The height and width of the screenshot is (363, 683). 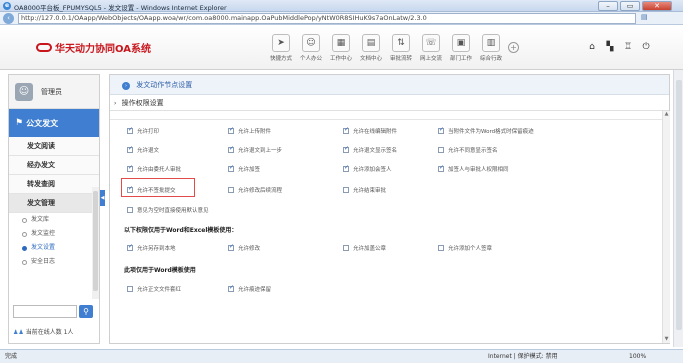 What do you see at coordinates (148, 132) in the screenshot?
I see `permission-label: 允许打印` at bounding box center [148, 132].